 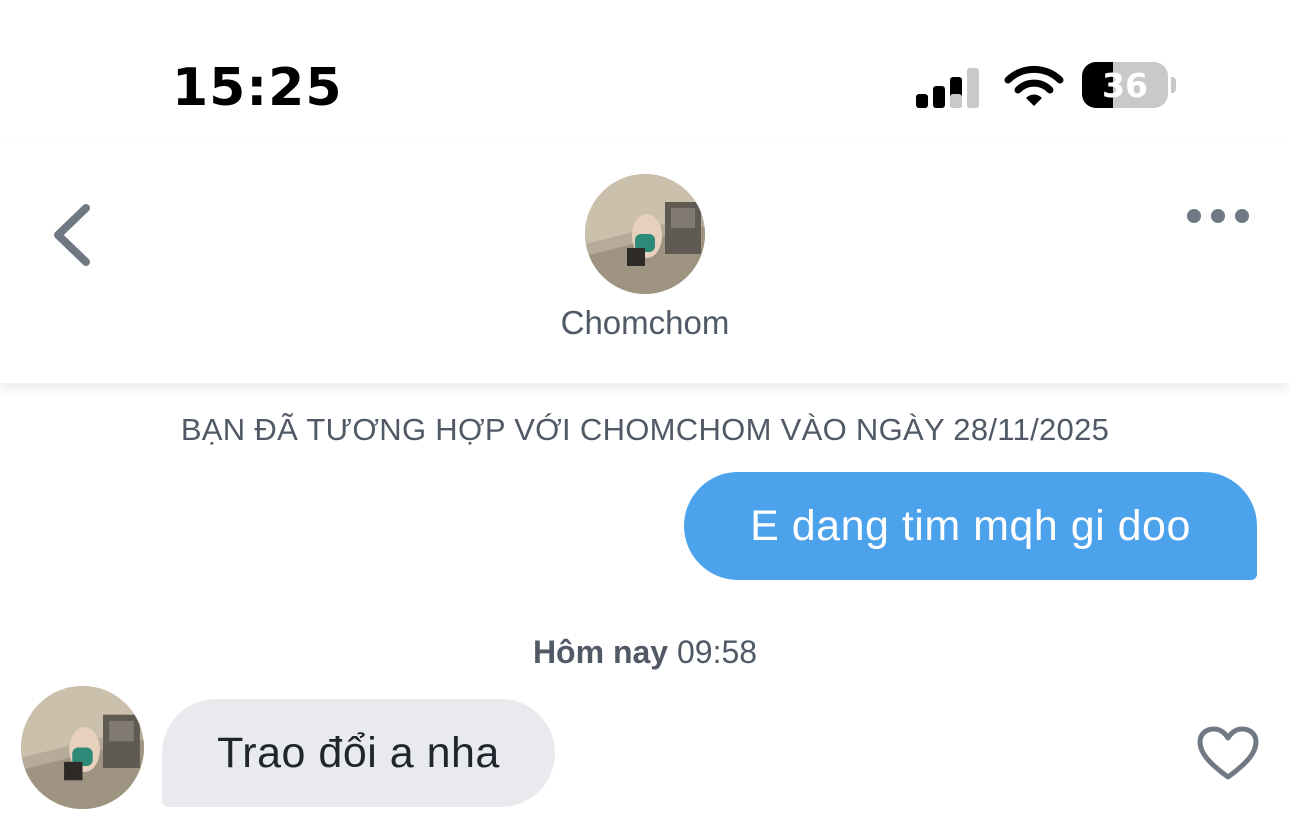 I want to click on incoming-message-bubble: Trao đổi a nha, so click(x=358, y=753).